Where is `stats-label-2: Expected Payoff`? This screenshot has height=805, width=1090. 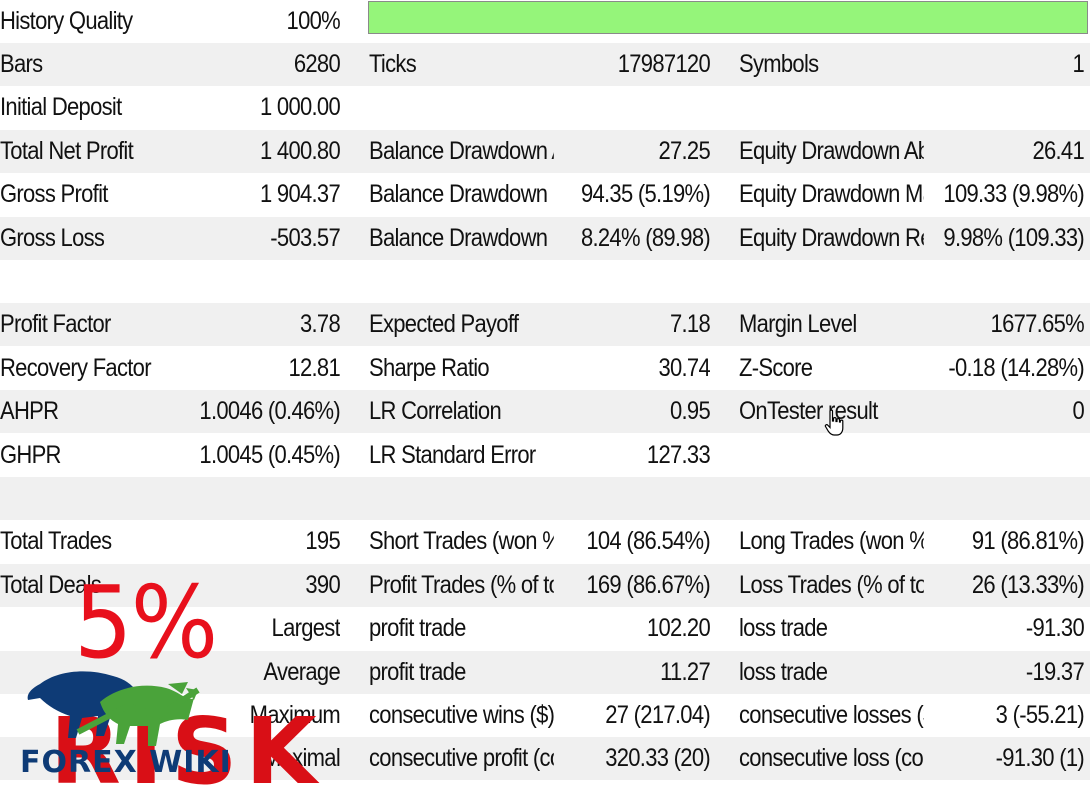 stats-label-2: Expected Payoff is located at coordinates (444, 324).